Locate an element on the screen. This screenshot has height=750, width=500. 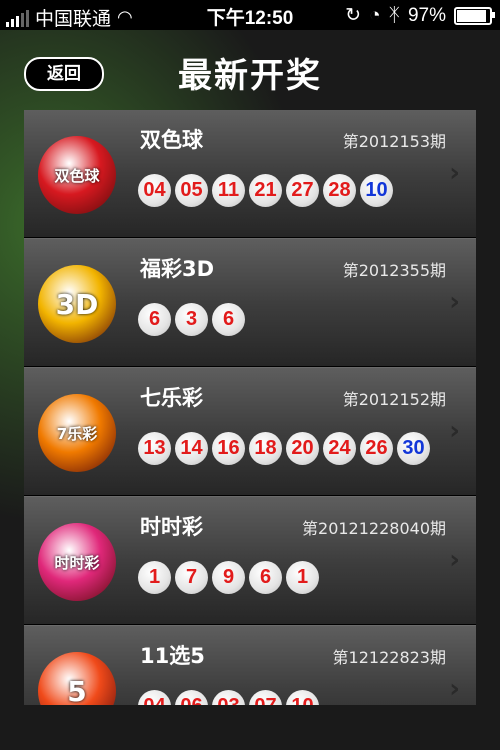
lottery-logo-text: 7乐彩 is located at coordinates (77, 433).